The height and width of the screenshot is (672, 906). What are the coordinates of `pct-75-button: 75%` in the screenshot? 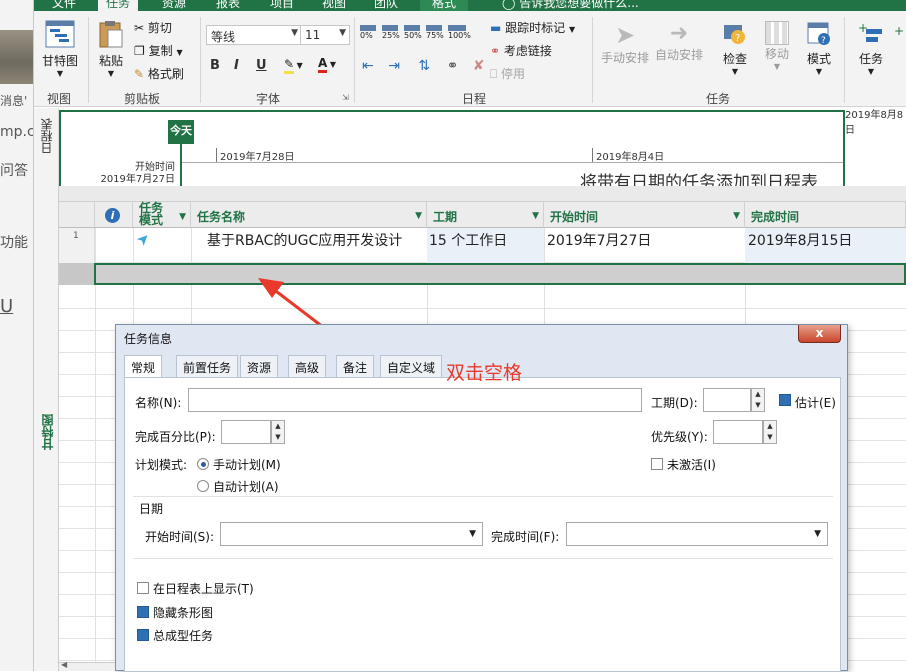 It's located at (436, 32).